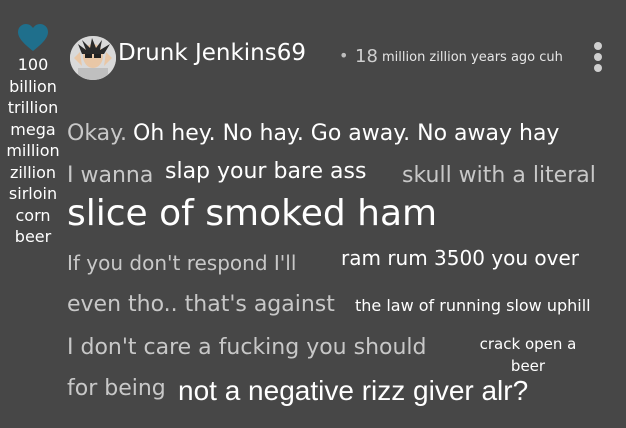 This screenshot has height=428, width=626. Describe the element at coordinates (93, 58) in the screenshot. I see `avatar` at that location.